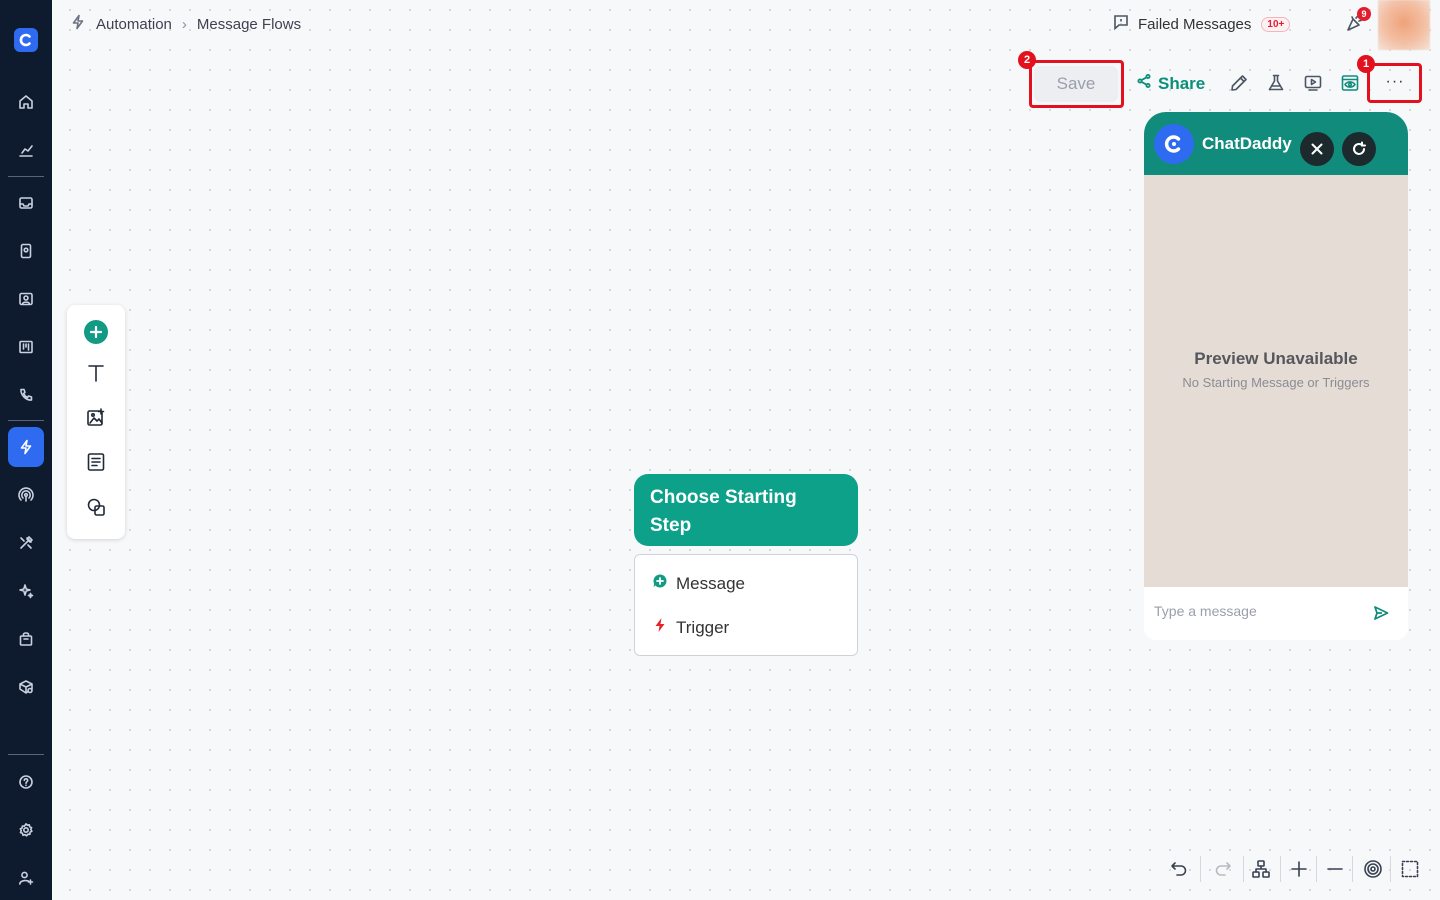  What do you see at coordinates (26, 40) in the screenshot?
I see `app-logo-icon` at bounding box center [26, 40].